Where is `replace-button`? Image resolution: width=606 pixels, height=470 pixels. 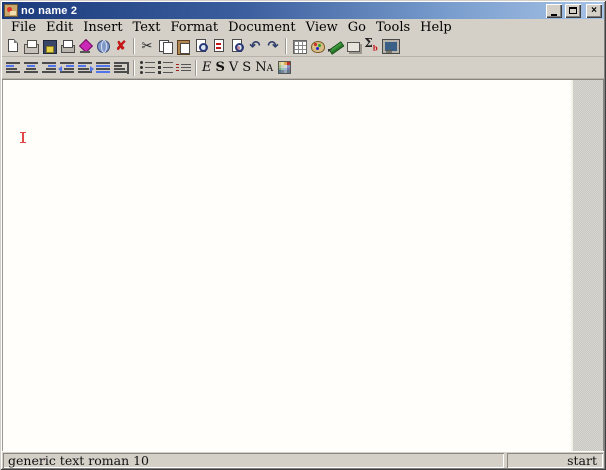 replace-button is located at coordinates (219, 46).